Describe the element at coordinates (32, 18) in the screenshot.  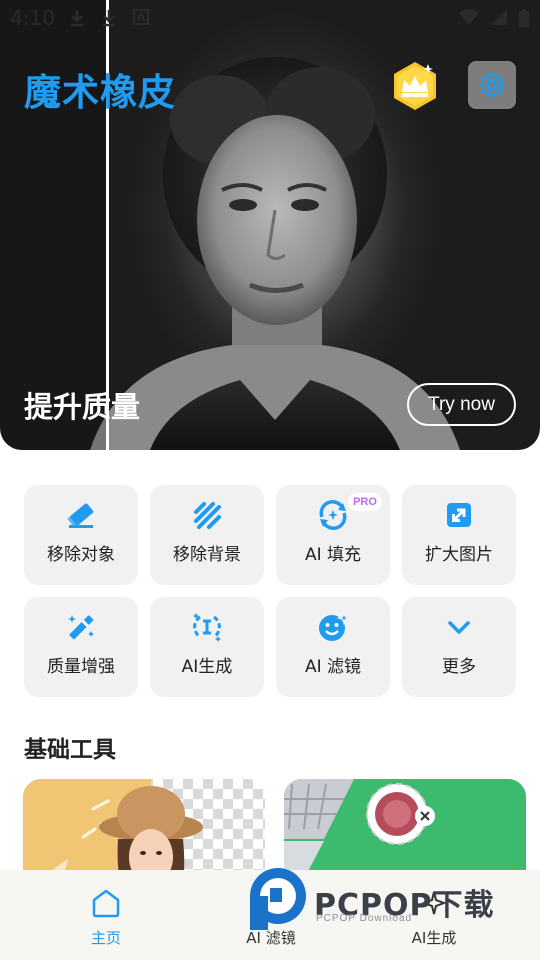
I see `status-time: 4:10` at that location.